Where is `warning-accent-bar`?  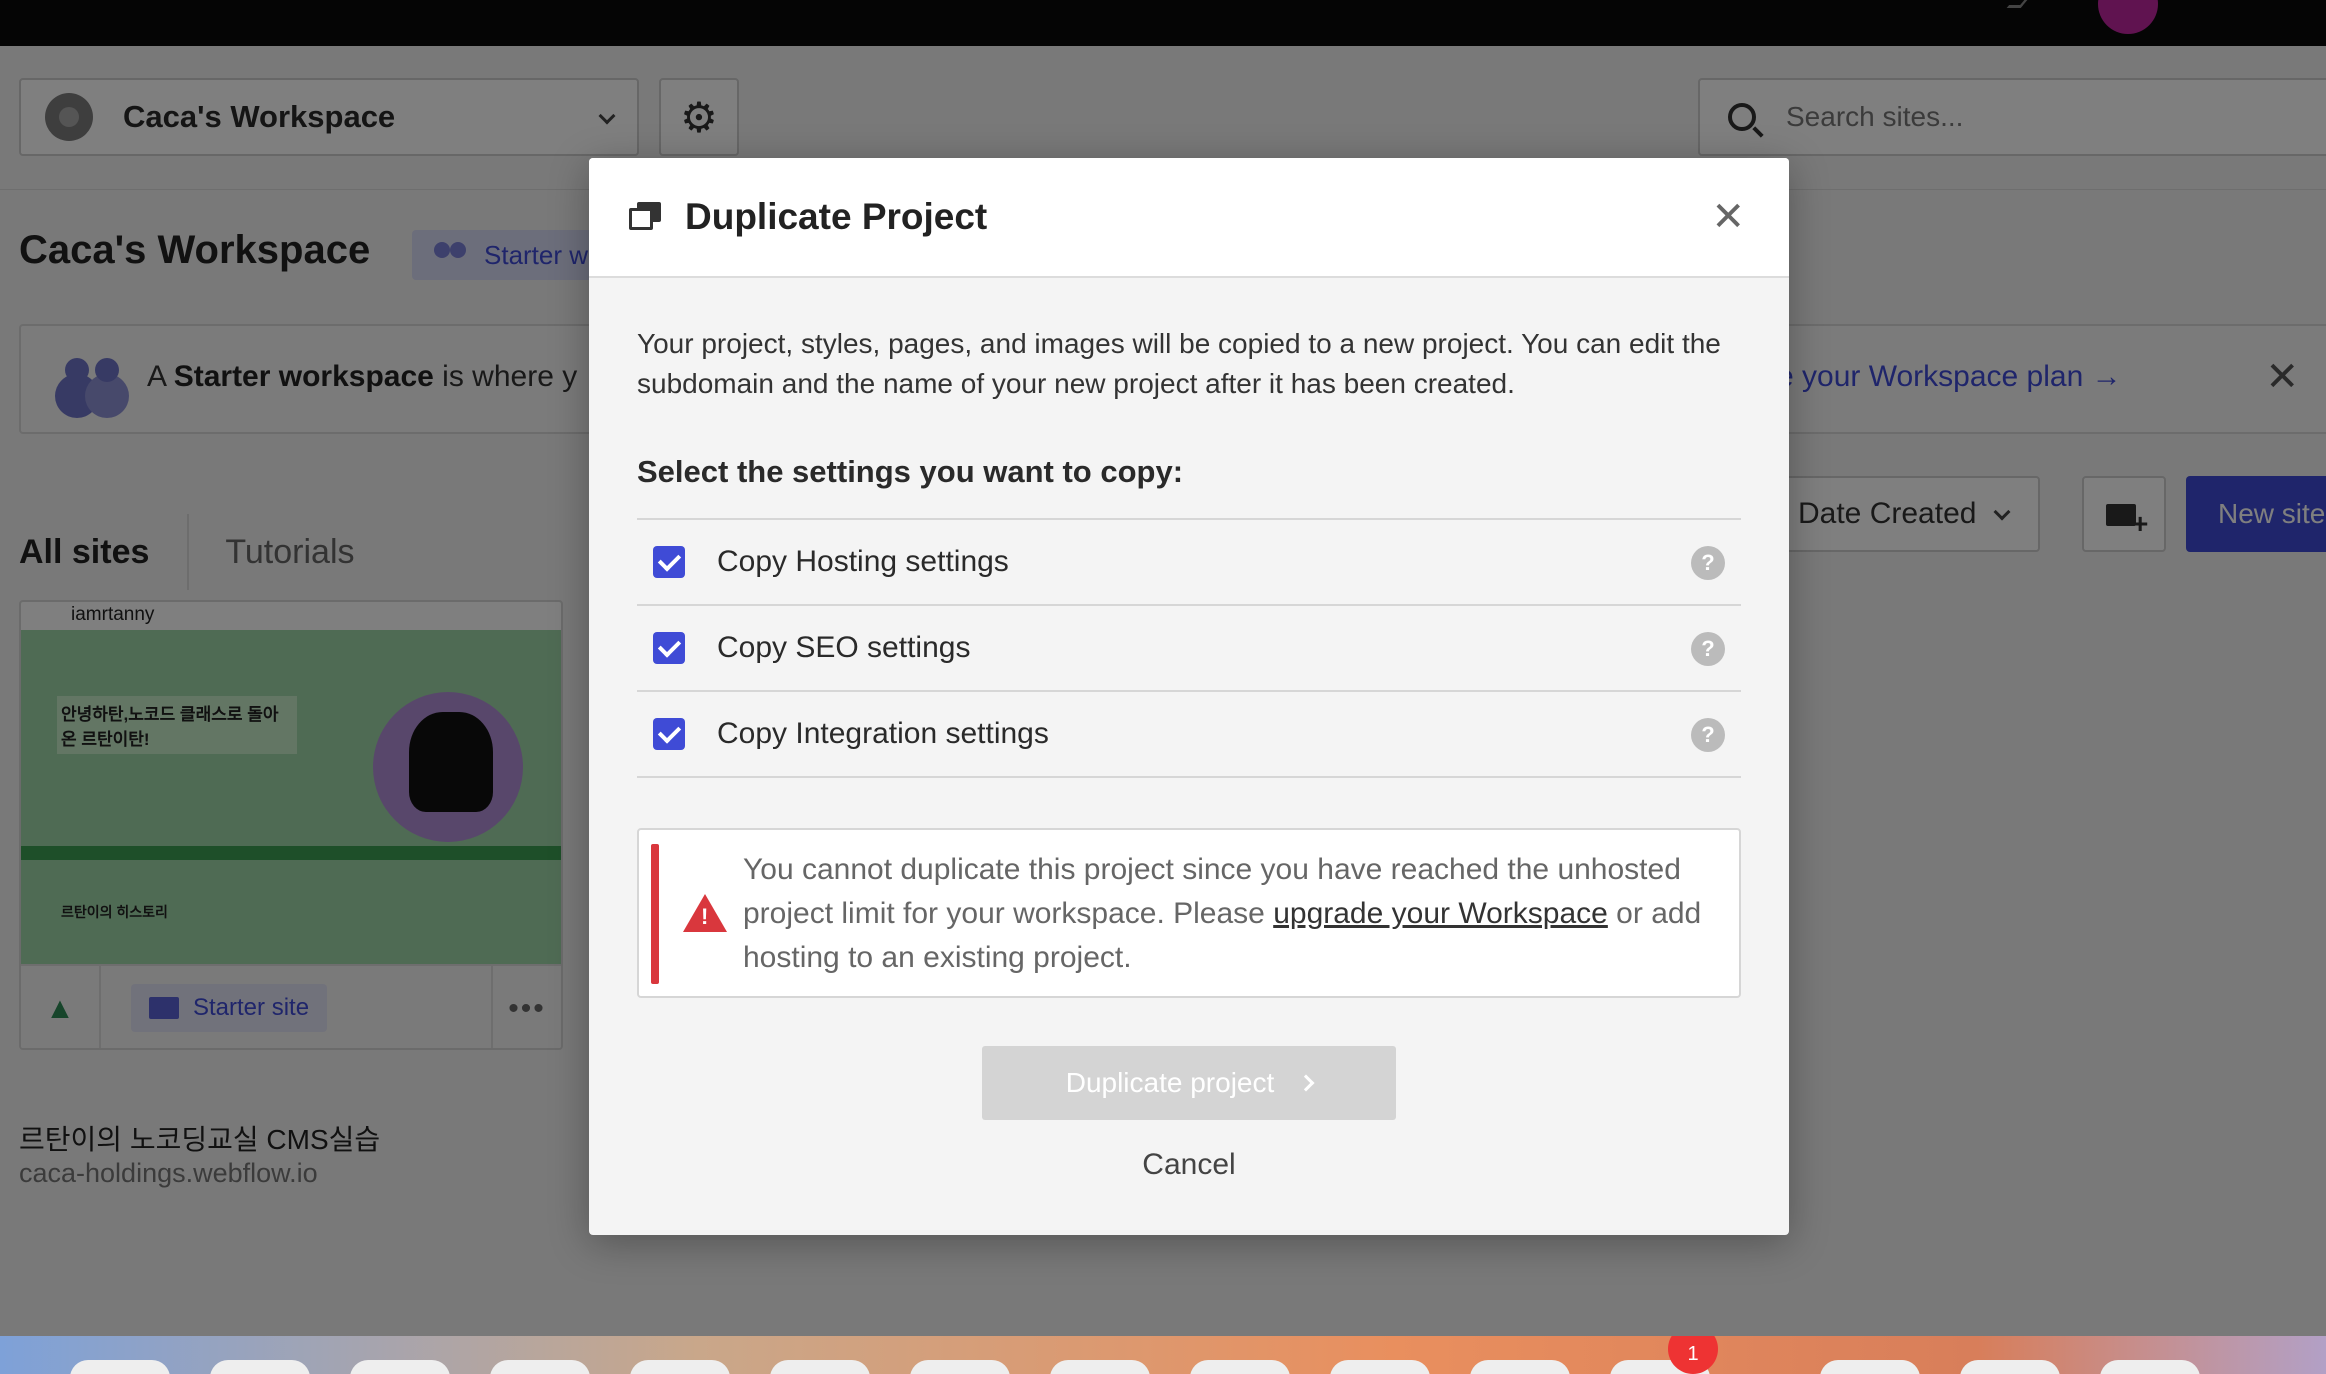 warning-accent-bar is located at coordinates (655, 914).